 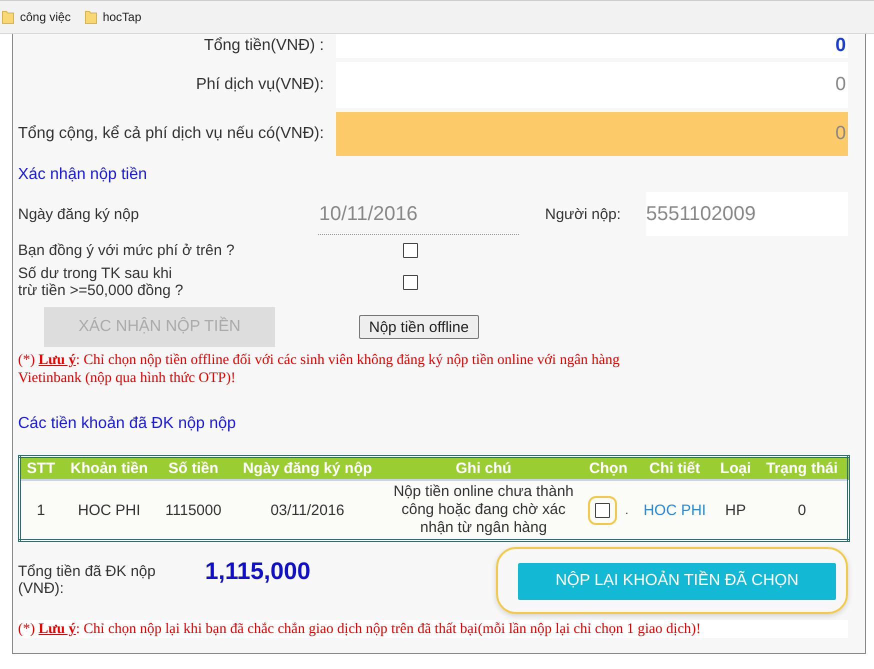 What do you see at coordinates (433, 629) in the screenshot?
I see `warning-note: (*) Lưu ý: Chỉ chọn nộp lại khi bạn đã chắc chắn giao dịch nộp trên đã thất bại(mỗi lần nộp lại chỉ chọn 1 giao dịch)!` at bounding box center [433, 629].